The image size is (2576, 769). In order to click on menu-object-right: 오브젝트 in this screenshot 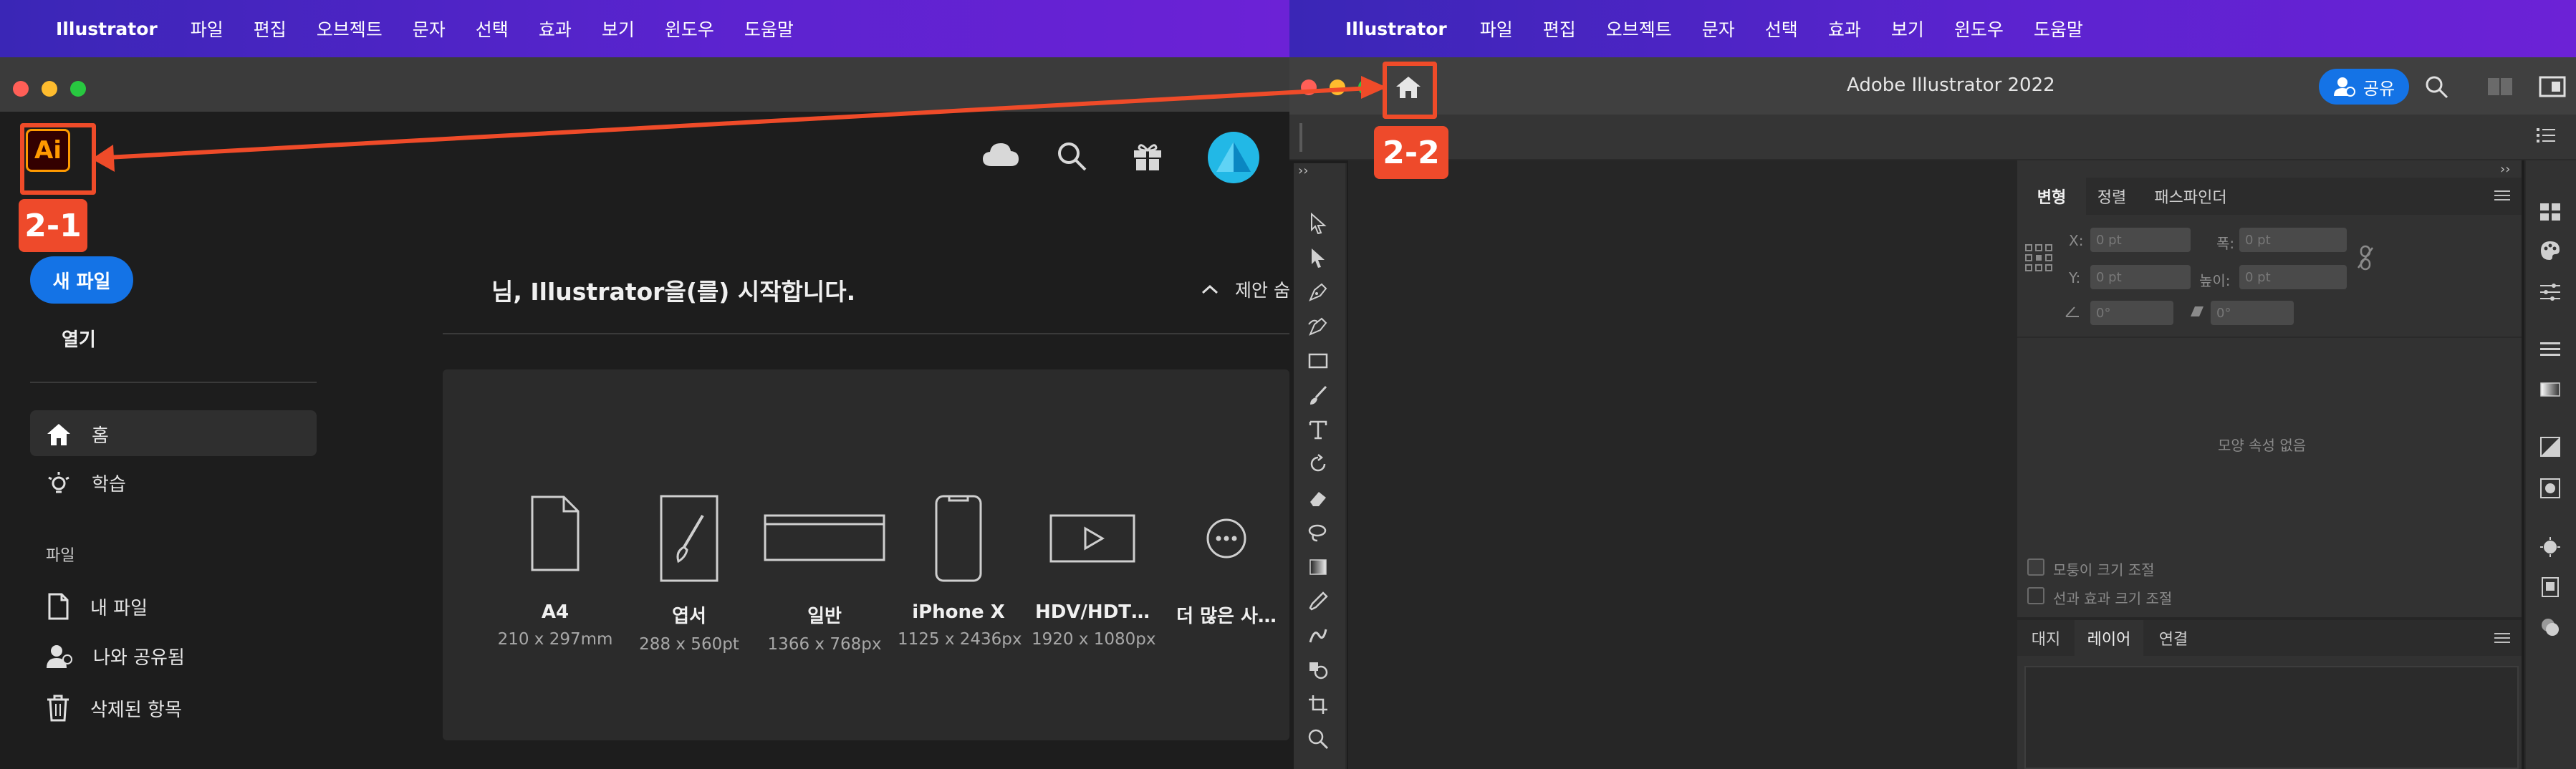, I will do `click(1639, 29)`.